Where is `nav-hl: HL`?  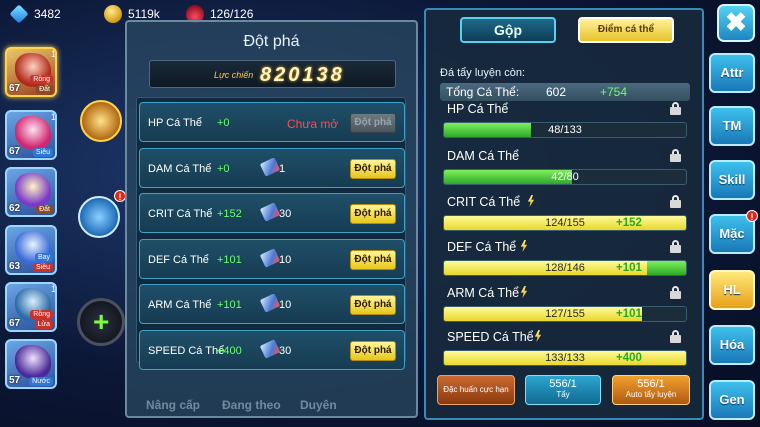 nav-hl: HL is located at coordinates (732, 290).